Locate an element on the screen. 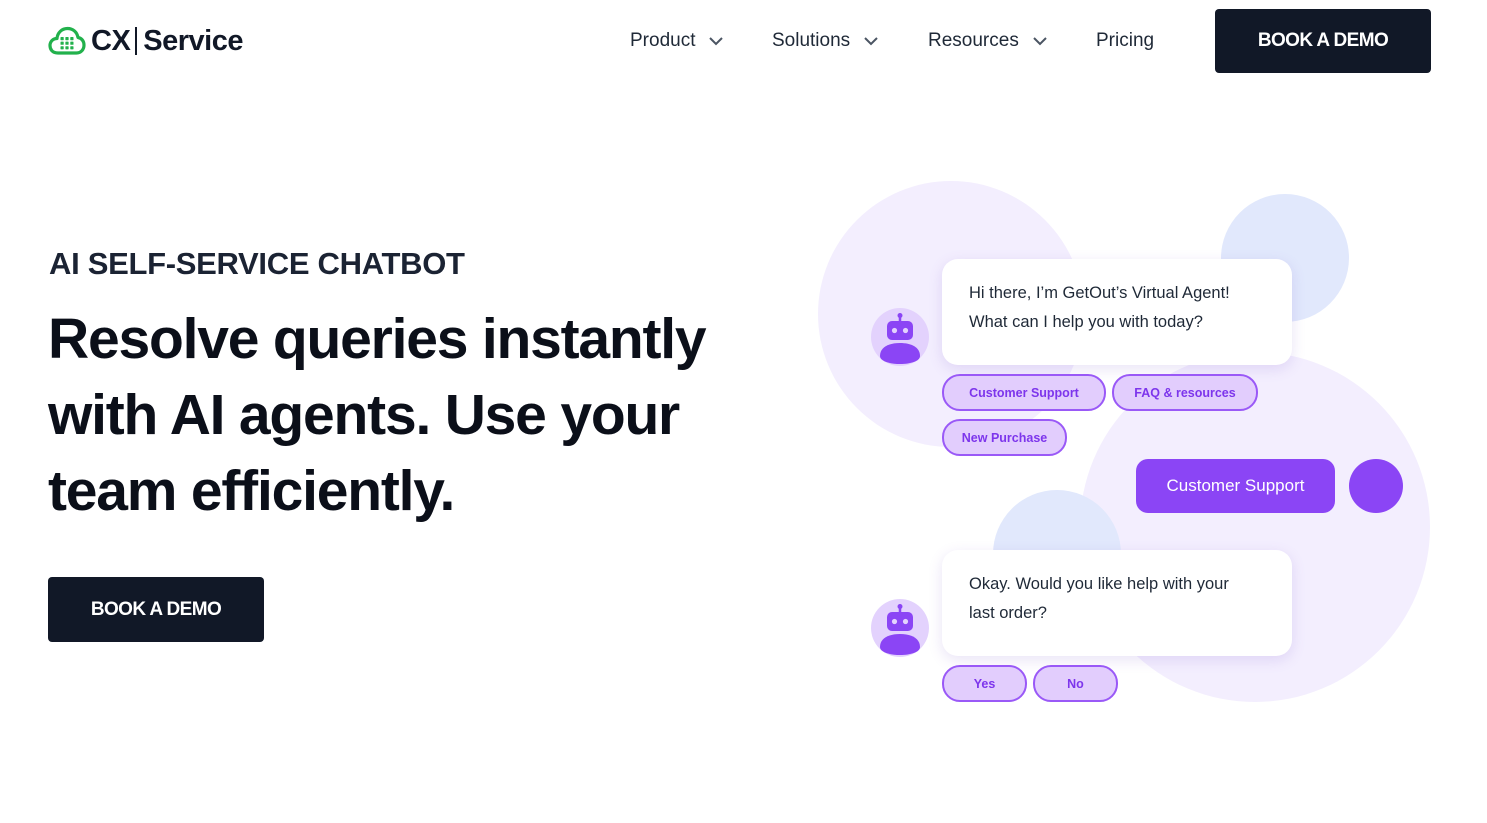 The width and height of the screenshot is (1487, 823). headline-line: Resolve queries instantly is located at coordinates (377, 339).